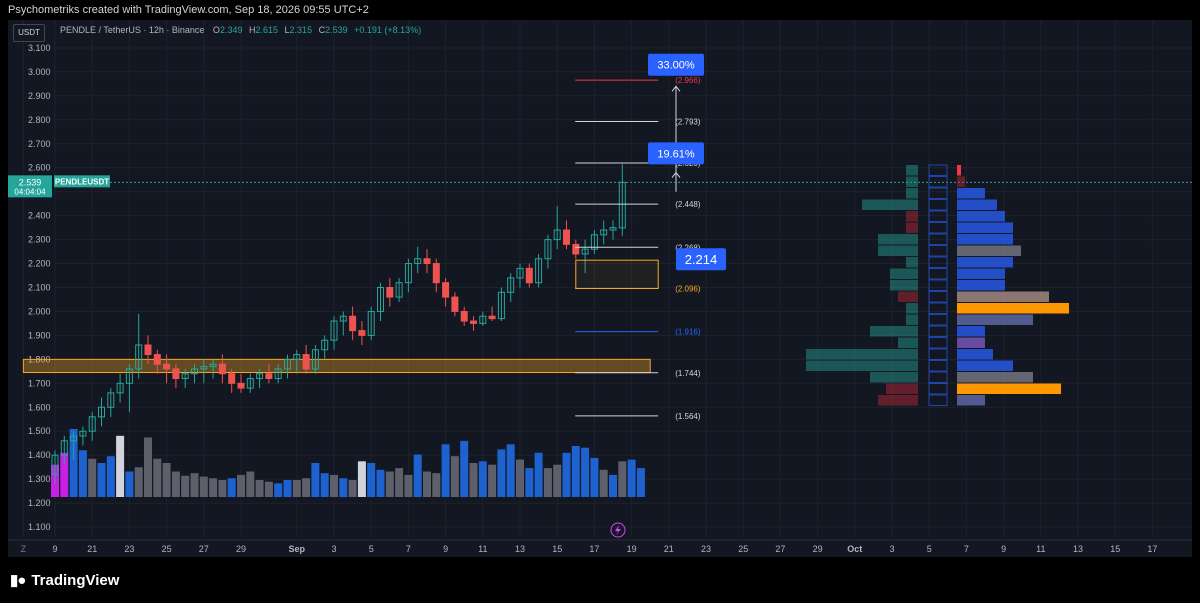  I want to click on x-tick-label: 19, so click(632, 549).